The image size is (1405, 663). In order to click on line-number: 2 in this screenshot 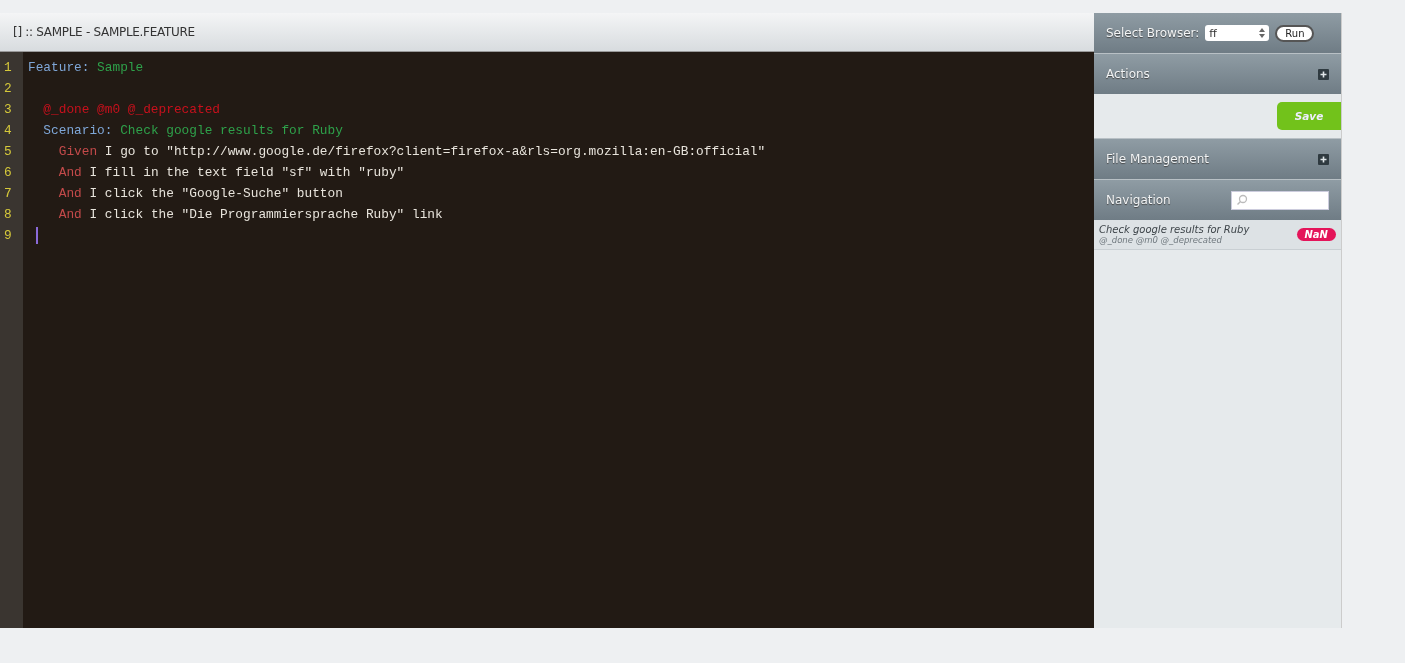, I will do `click(8, 89)`.